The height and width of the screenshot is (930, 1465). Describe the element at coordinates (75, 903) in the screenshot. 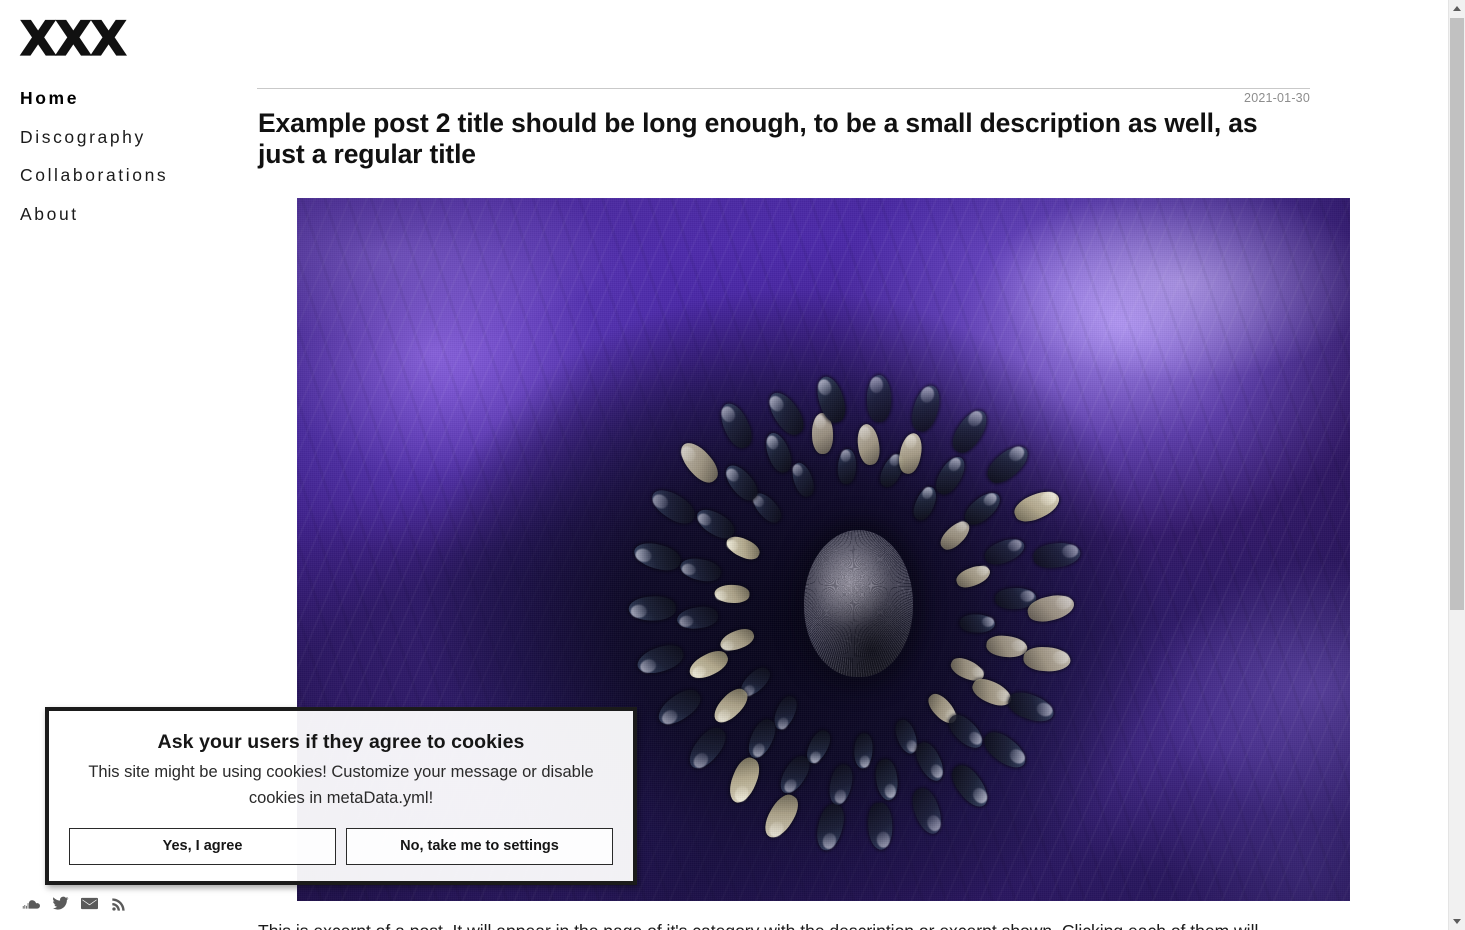

I see `social-links` at that location.